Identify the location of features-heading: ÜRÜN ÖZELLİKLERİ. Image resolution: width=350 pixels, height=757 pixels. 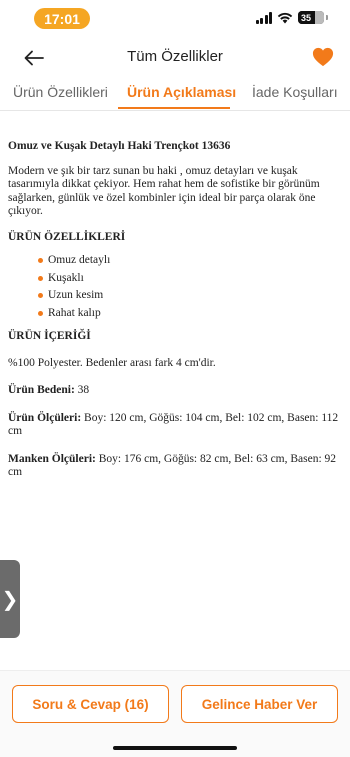
(67, 236).